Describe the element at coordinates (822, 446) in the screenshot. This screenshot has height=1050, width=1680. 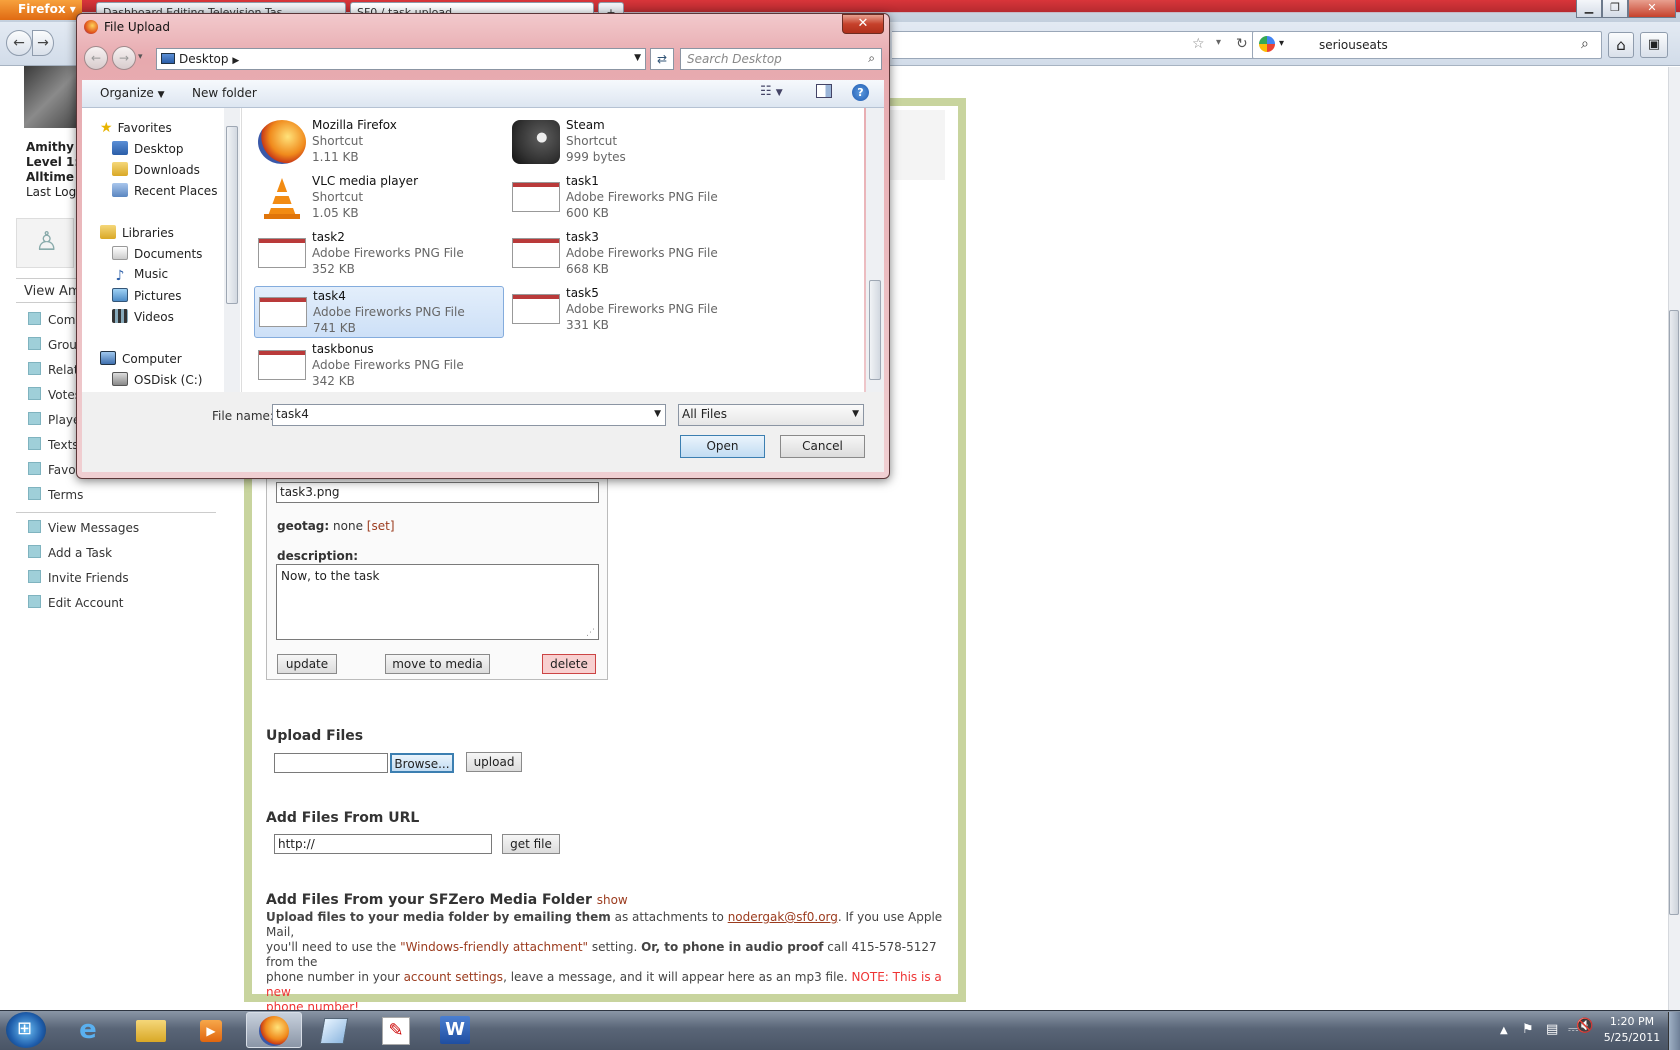
I see `cancel-button: Cancel` at that location.